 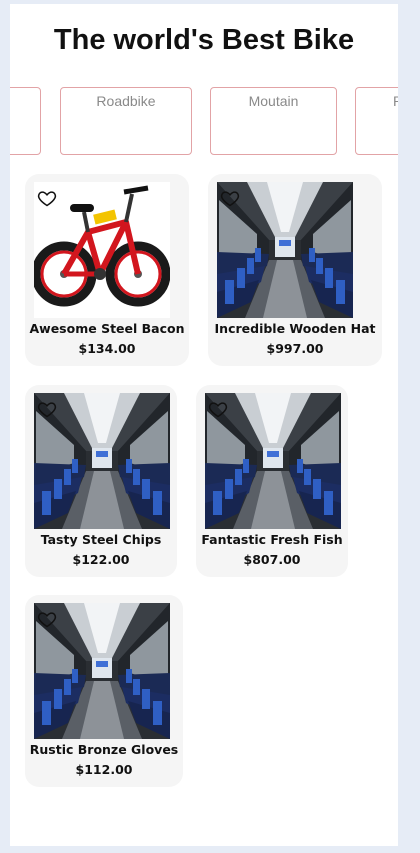 What do you see at coordinates (25, 121) in the screenshot?
I see `category-chip-partial` at bounding box center [25, 121].